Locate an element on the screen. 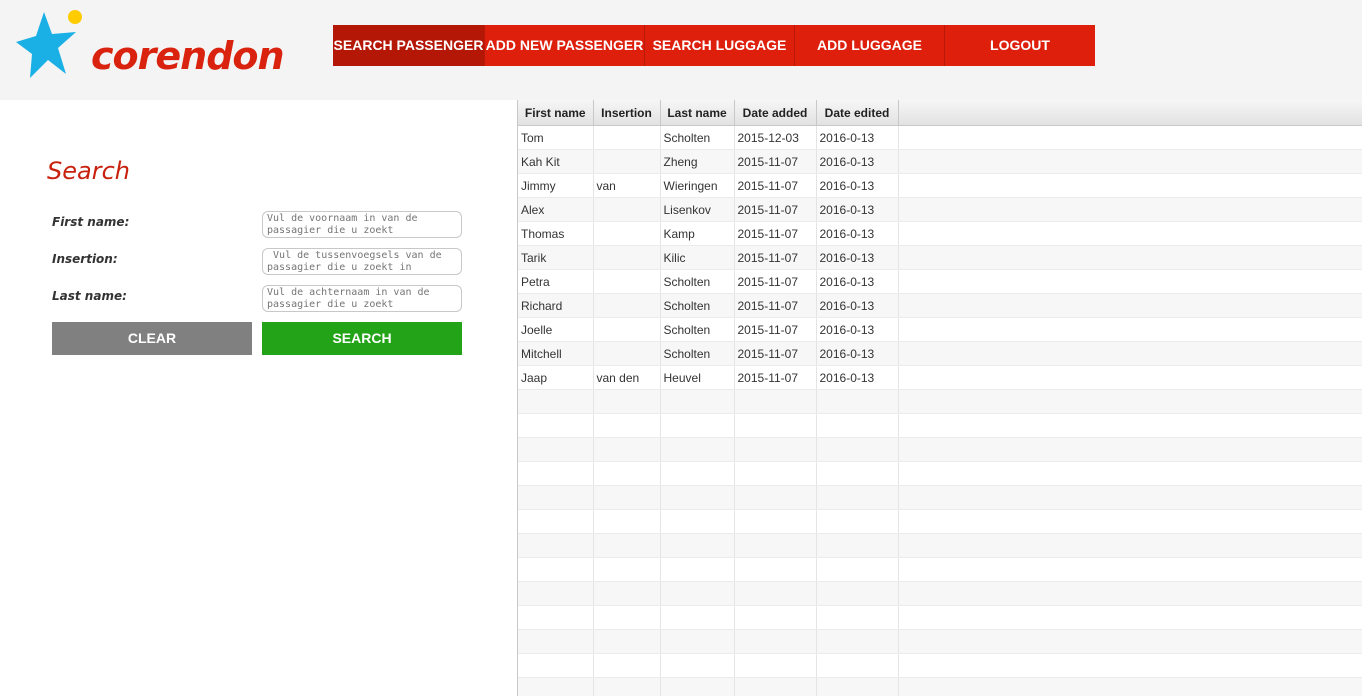 The image size is (1362, 696). table-row: Joelle Scholten 2015-11-07 2016-0-13 is located at coordinates (940, 329).